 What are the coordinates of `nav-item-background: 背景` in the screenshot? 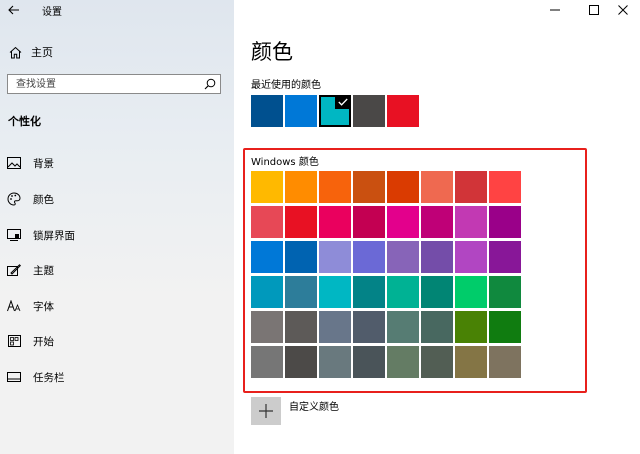 It's located at (117, 163).